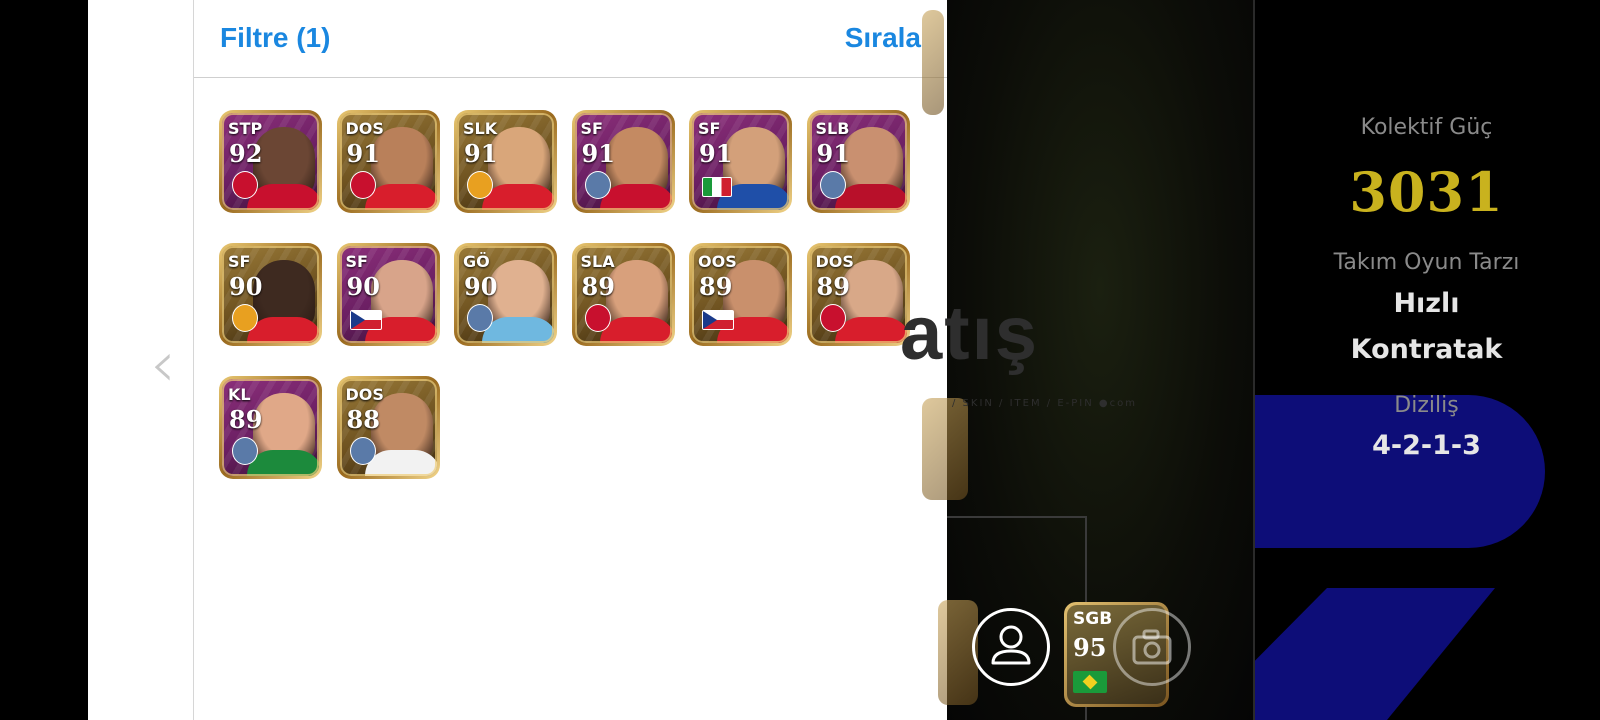  Describe the element at coordinates (1426, 303) in the screenshot. I see `team-style-value: Hızlı` at that location.